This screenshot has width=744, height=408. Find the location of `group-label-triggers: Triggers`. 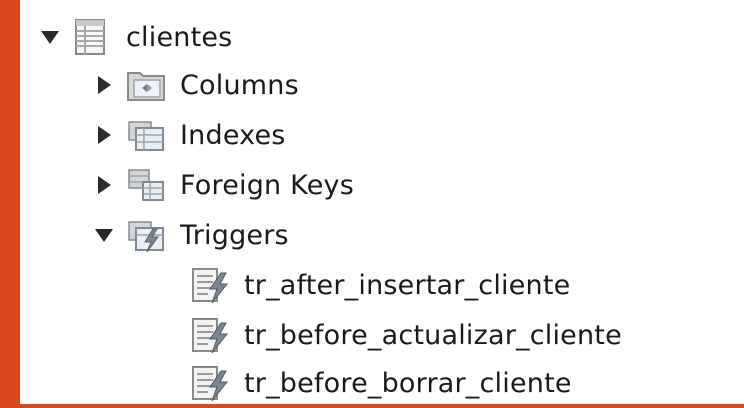

group-label-triggers: Triggers is located at coordinates (234, 235).